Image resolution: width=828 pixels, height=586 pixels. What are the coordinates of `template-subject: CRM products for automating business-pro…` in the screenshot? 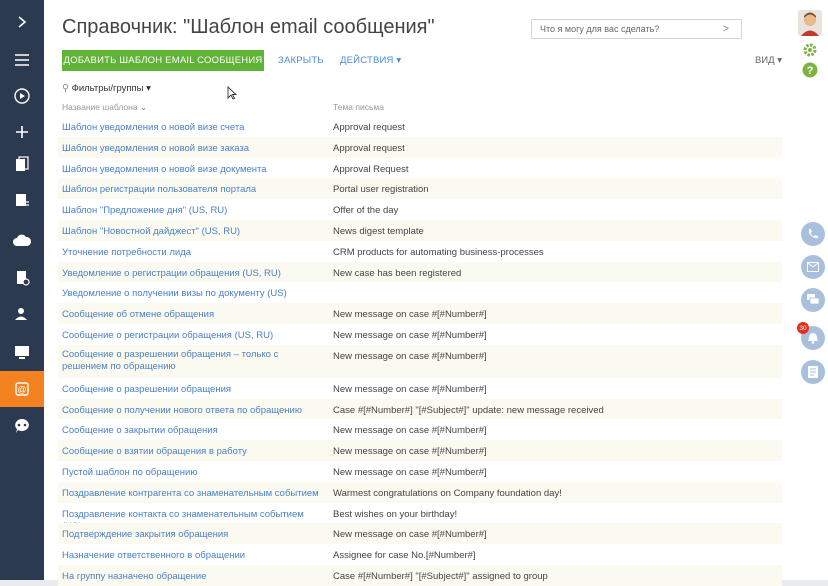 It's located at (438, 252).